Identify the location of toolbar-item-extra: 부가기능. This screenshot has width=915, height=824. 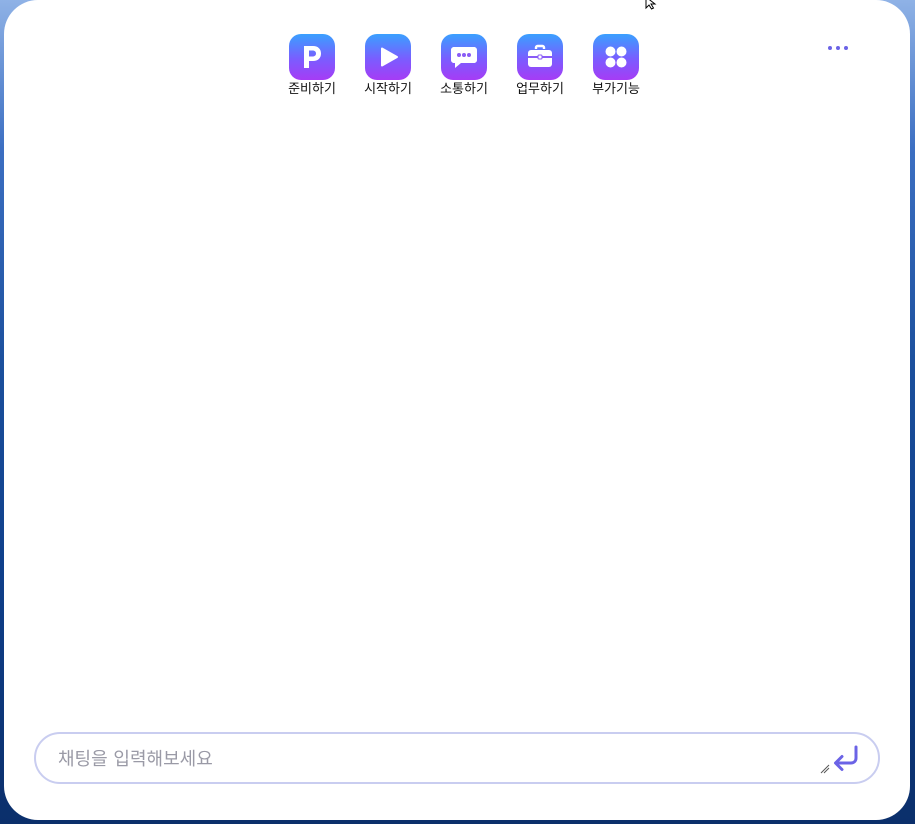
(616, 66).